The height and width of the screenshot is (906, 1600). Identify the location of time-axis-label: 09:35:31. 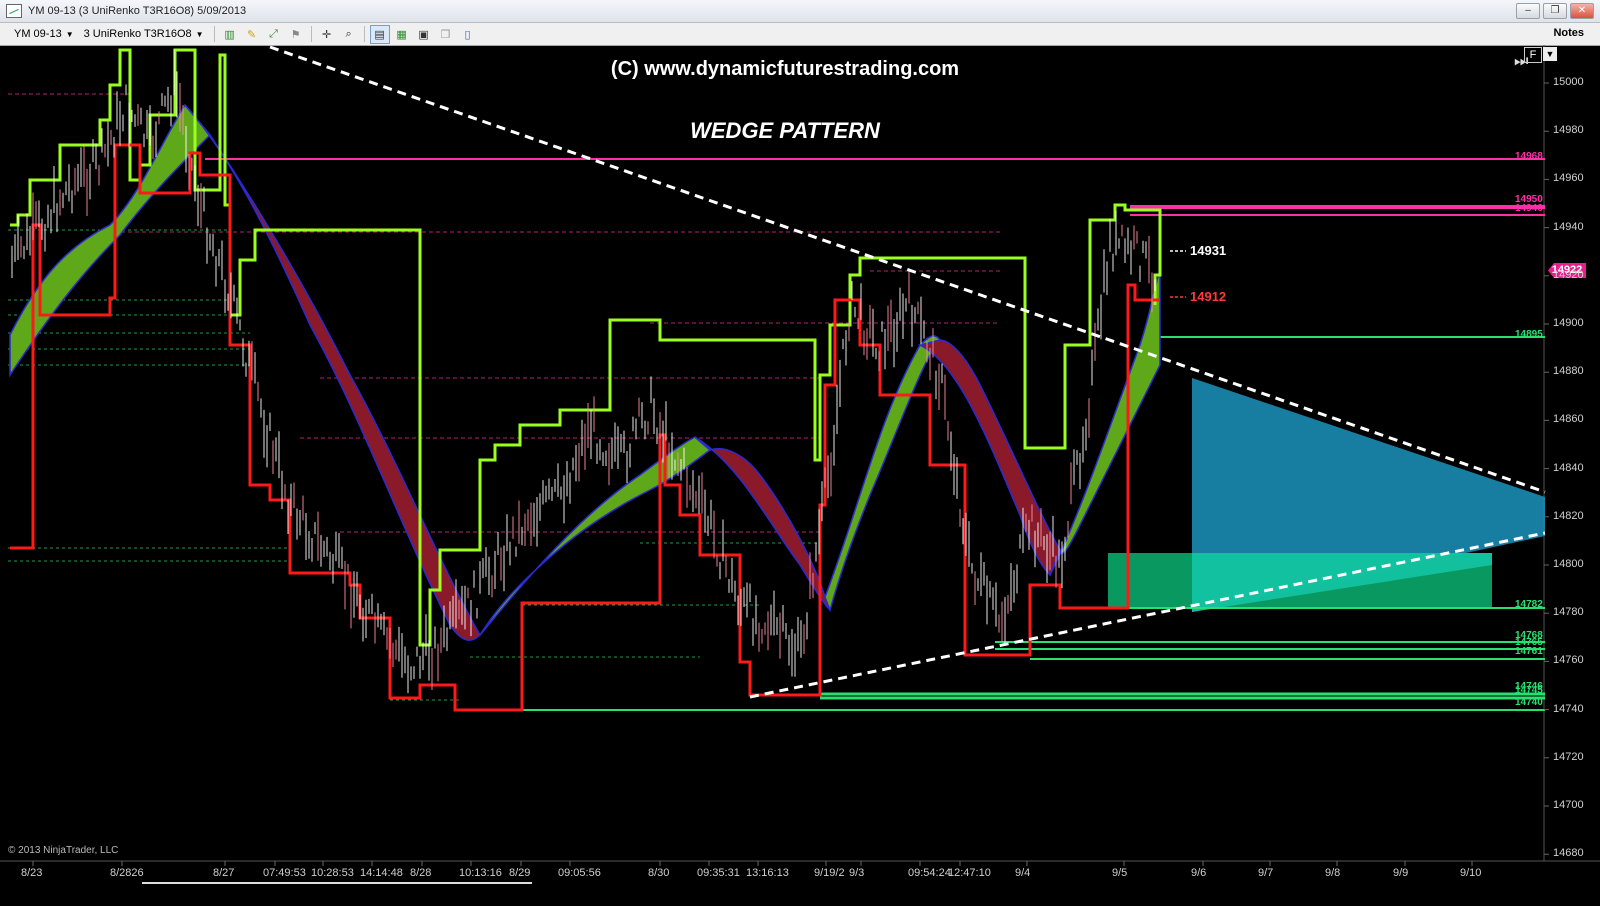
(718, 873).